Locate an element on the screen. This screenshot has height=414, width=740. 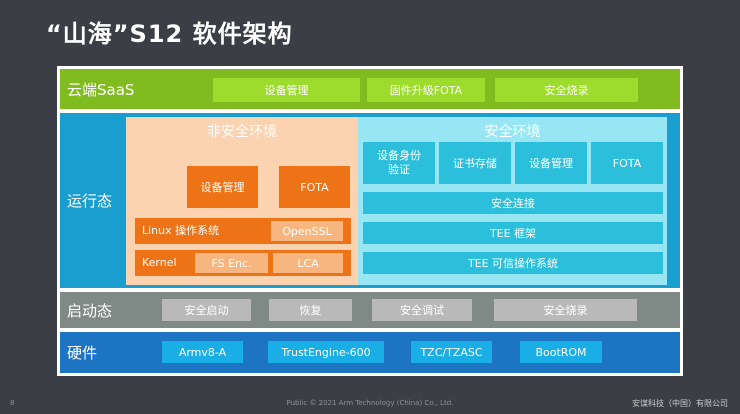
cloud-item-fota: 固件升级FOTA is located at coordinates (426, 90).